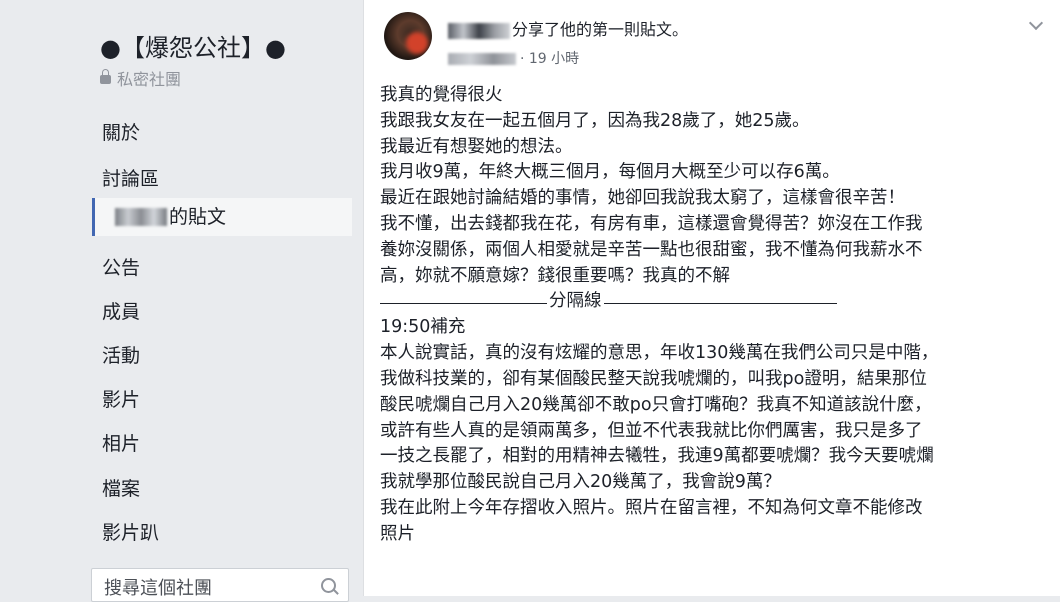  I want to click on group-name: ●【爆怨公社】●, so click(193, 45).